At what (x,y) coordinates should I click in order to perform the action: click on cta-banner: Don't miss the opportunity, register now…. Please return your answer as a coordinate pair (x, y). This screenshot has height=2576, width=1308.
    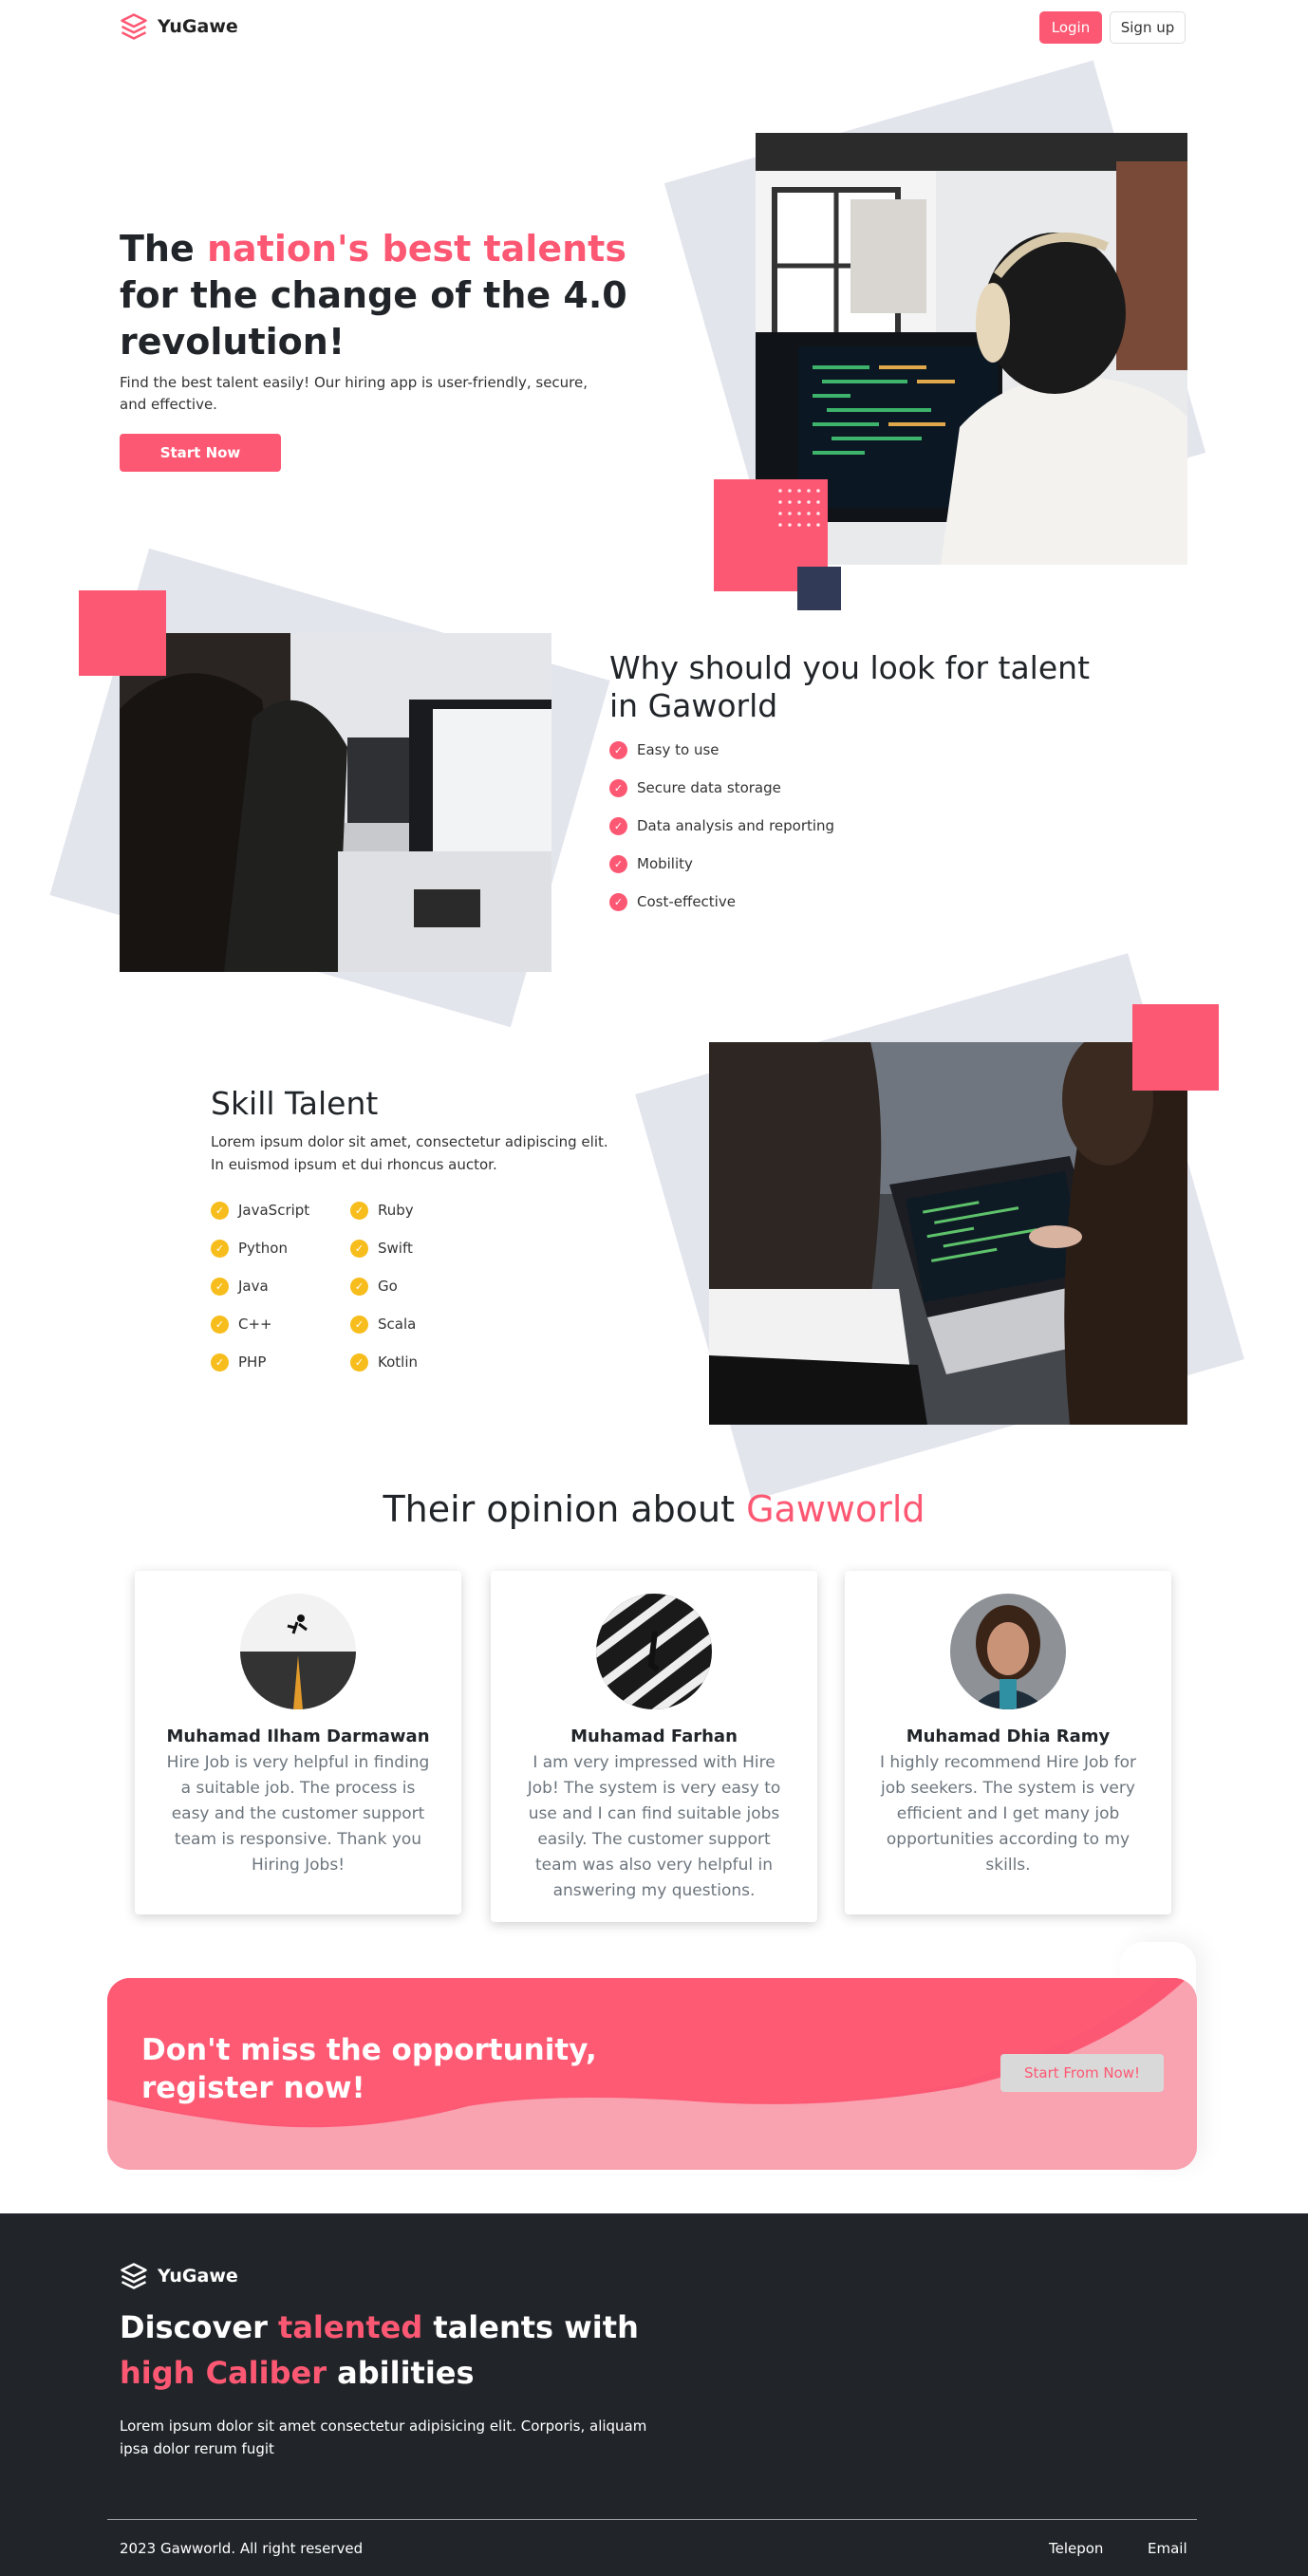
    Looking at the image, I should click on (652, 2074).